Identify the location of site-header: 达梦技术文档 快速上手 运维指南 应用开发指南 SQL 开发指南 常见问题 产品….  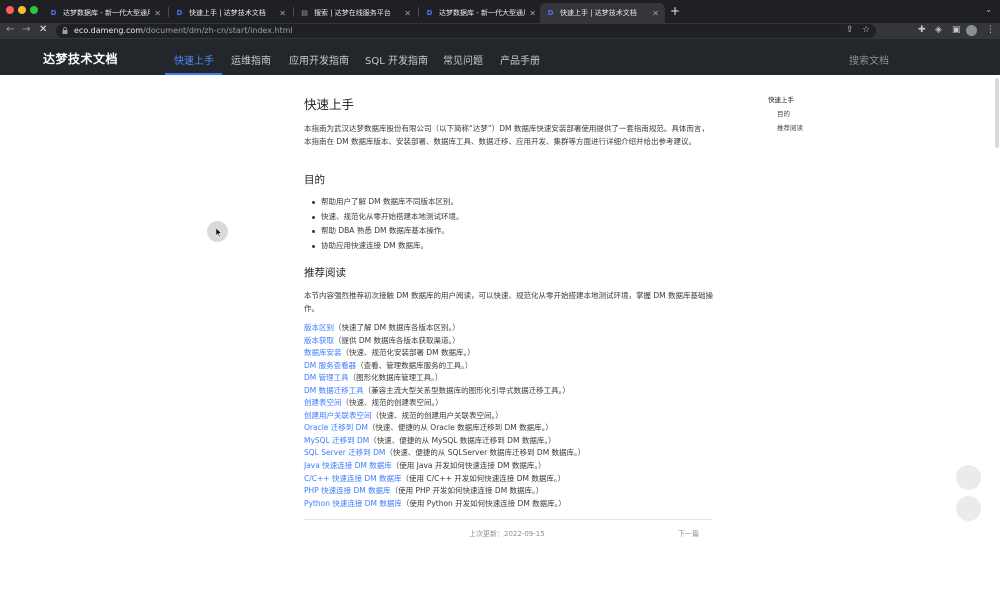
(500, 57).